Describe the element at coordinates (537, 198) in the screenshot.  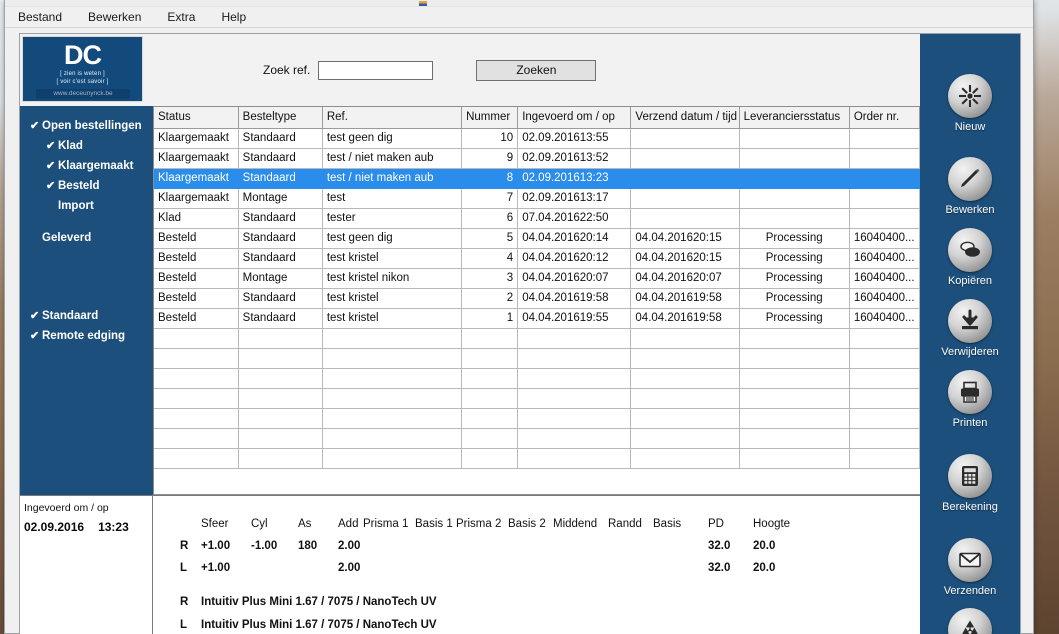
I see `table-row: Klaargemaakt Montage test 7 02.09.201613:17` at that location.